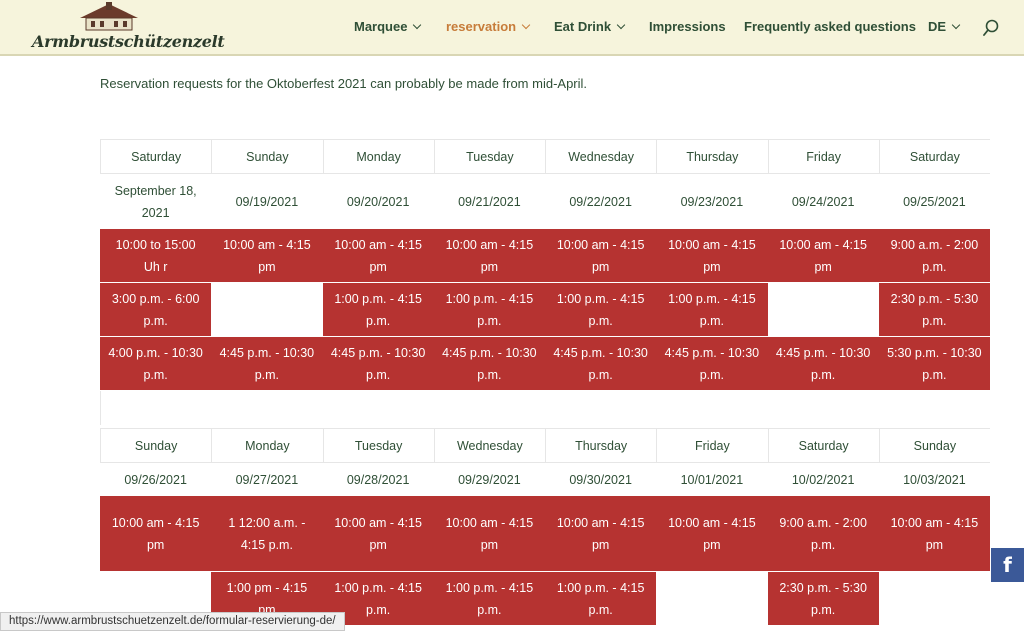  Describe the element at coordinates (712, 201) in the screenshot. I see `date-cell: 09/23/2021` at that location.